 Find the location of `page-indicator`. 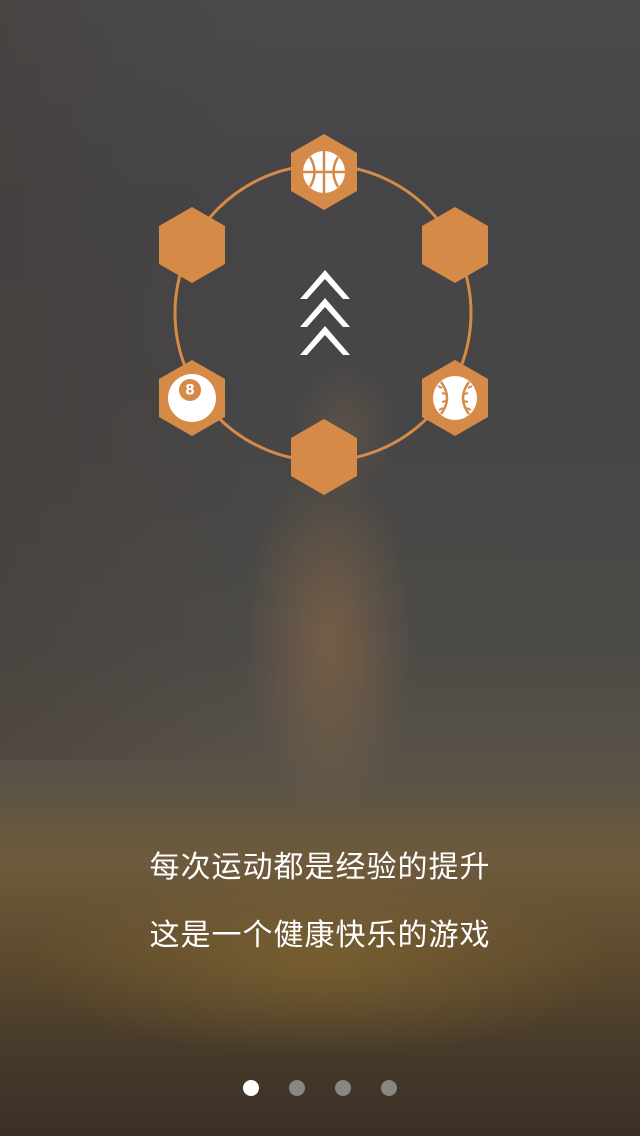

page-indicator is located at coordinates (320, 1090).